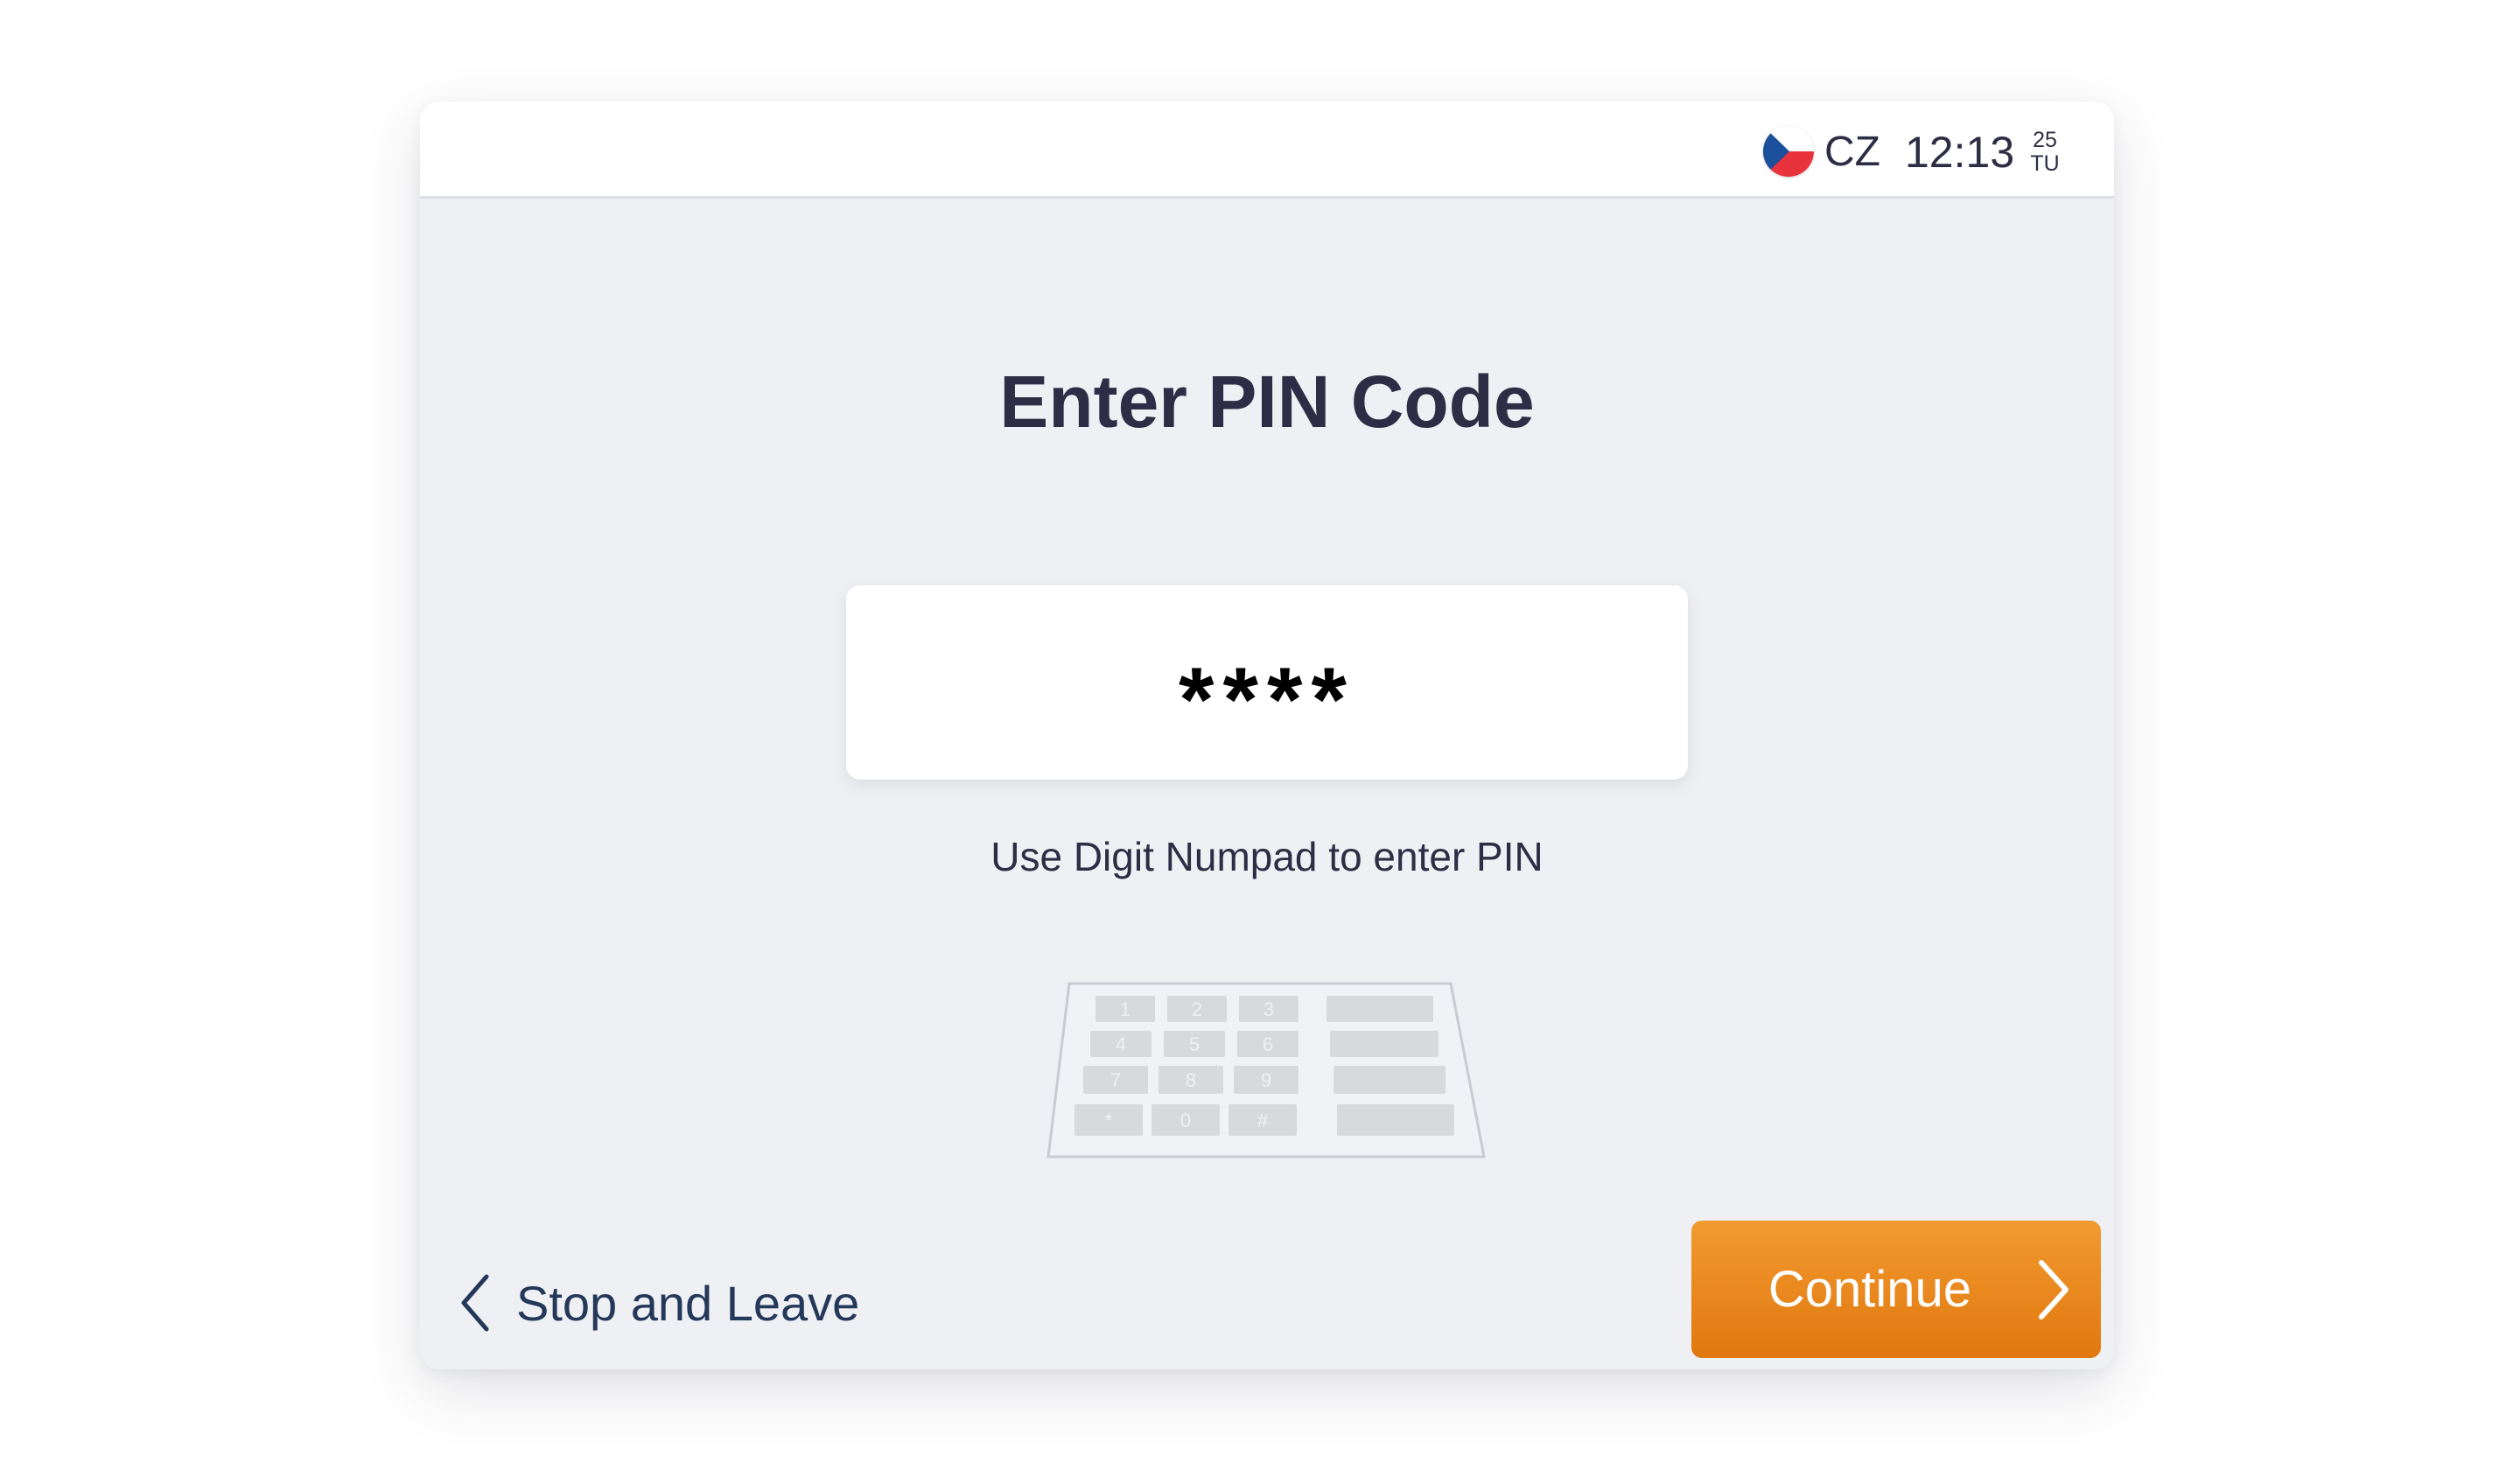 The width and height of the screenshot is (2520, 1463). What do you see at coordinates (2045, 163) in the screenshot?
I see `date-weekday: TU` at bounding box center [2045, 163].